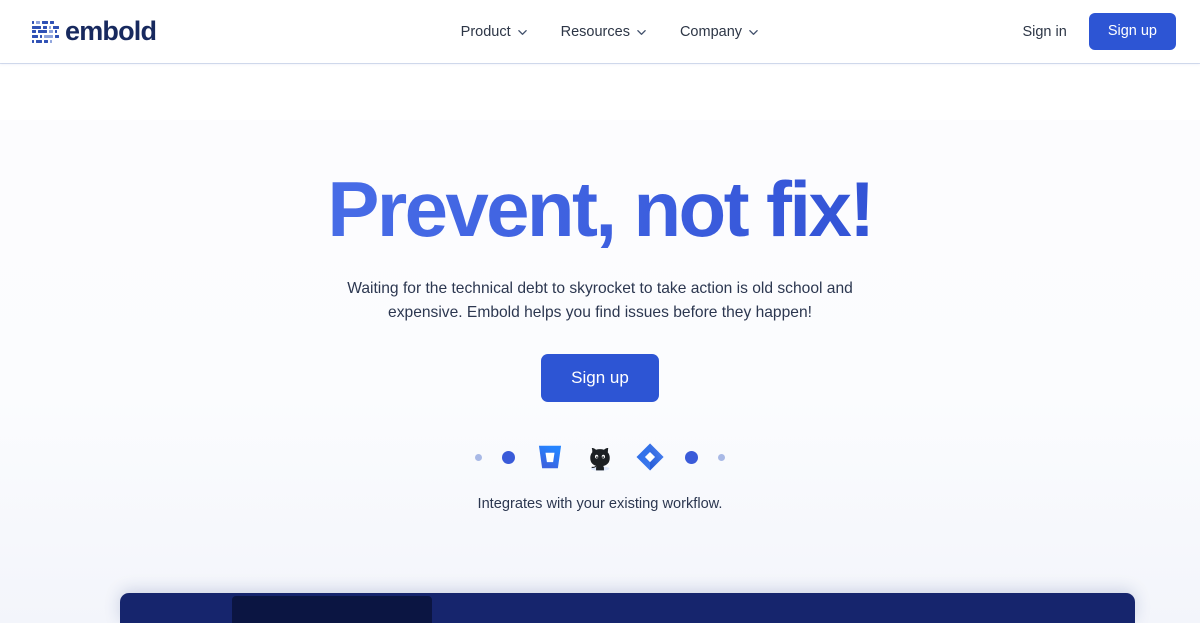 This screenshot has width=1200, height=623. I want to click on brand-name: embold, so click(111, 31).